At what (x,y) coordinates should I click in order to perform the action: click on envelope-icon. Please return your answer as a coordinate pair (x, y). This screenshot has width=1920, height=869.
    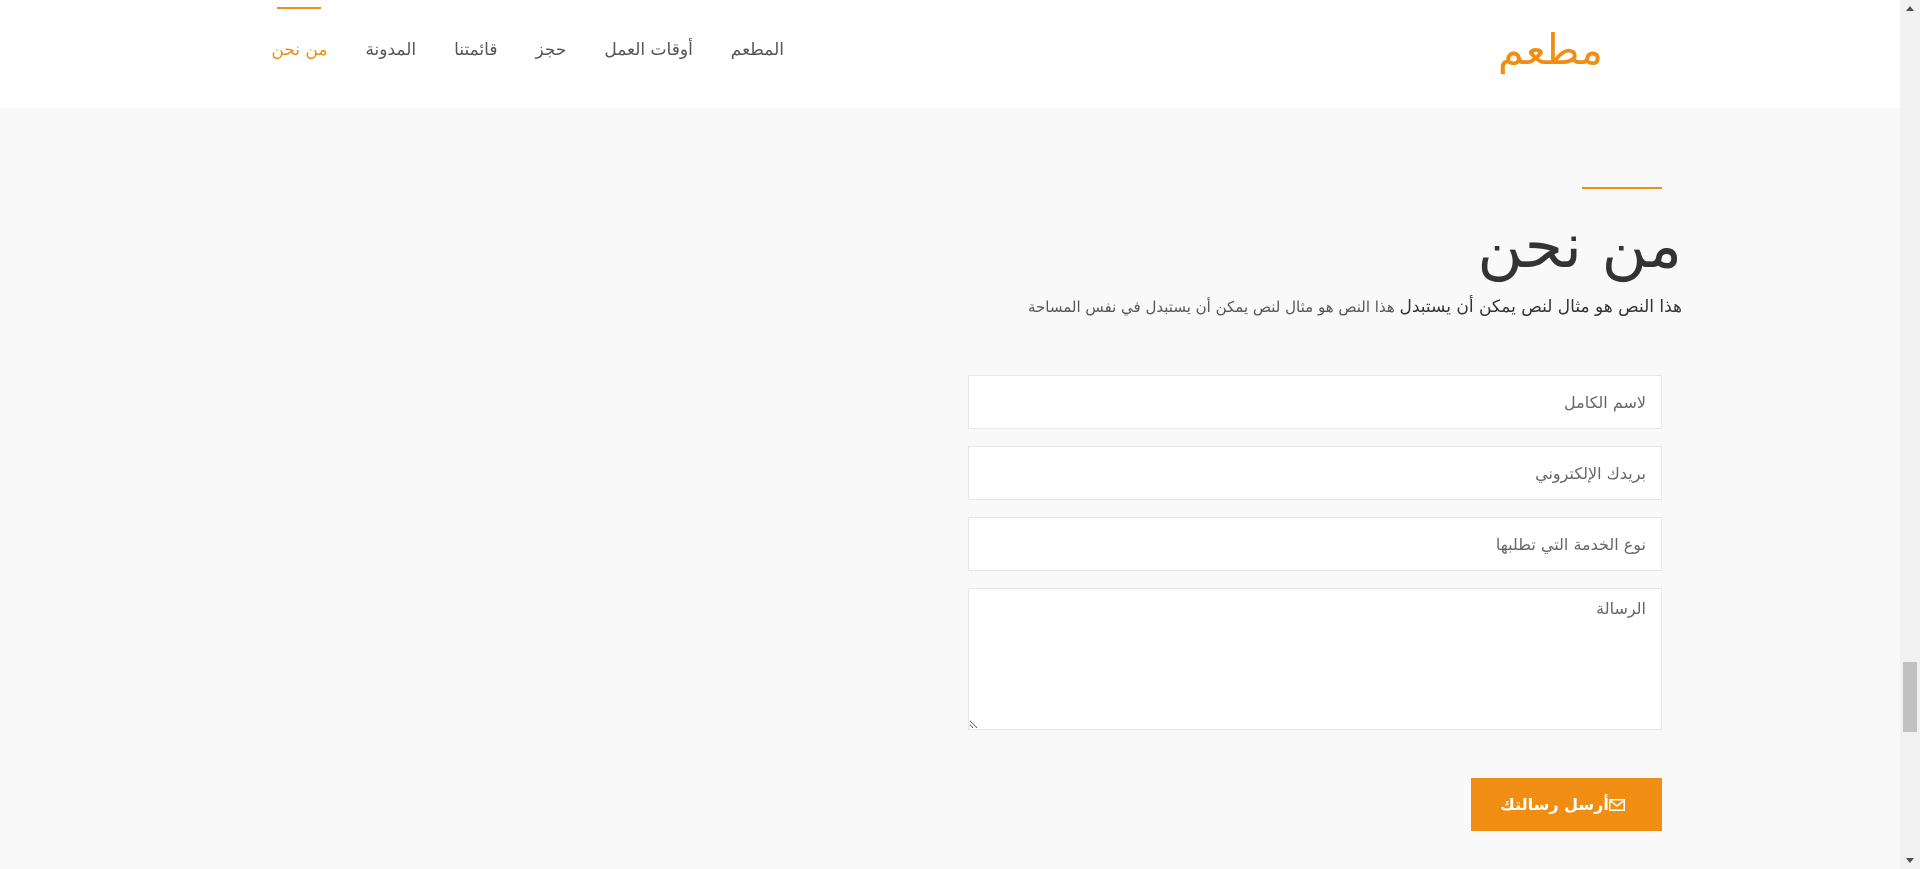
    Looking at the image, I should click on (1616, 804).